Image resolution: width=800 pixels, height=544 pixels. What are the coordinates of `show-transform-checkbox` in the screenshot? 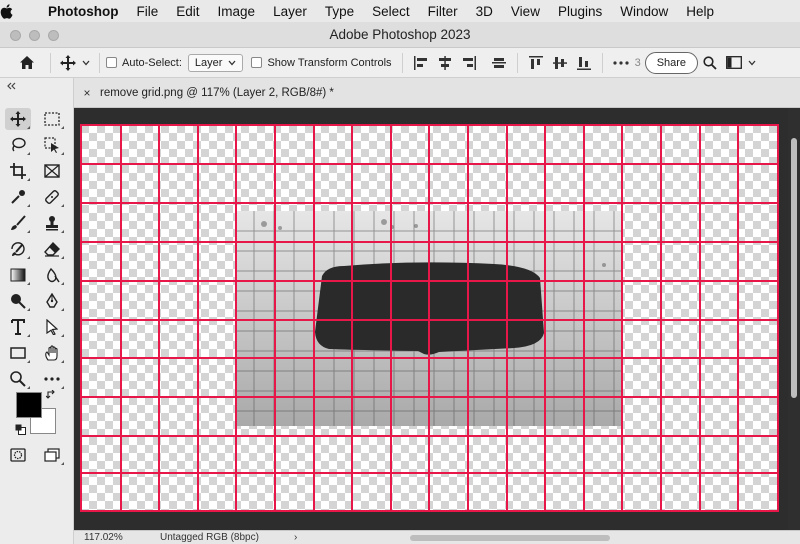 It's located at (257, 62).